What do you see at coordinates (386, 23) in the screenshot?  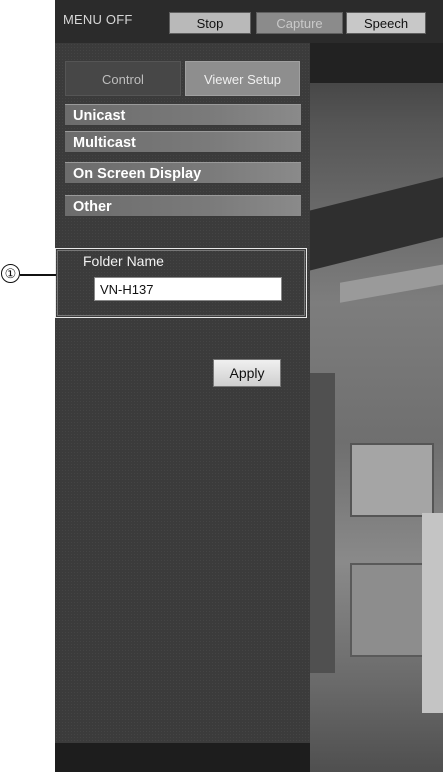 I see `speech-button: Speech` at bounding box center [386, 23].